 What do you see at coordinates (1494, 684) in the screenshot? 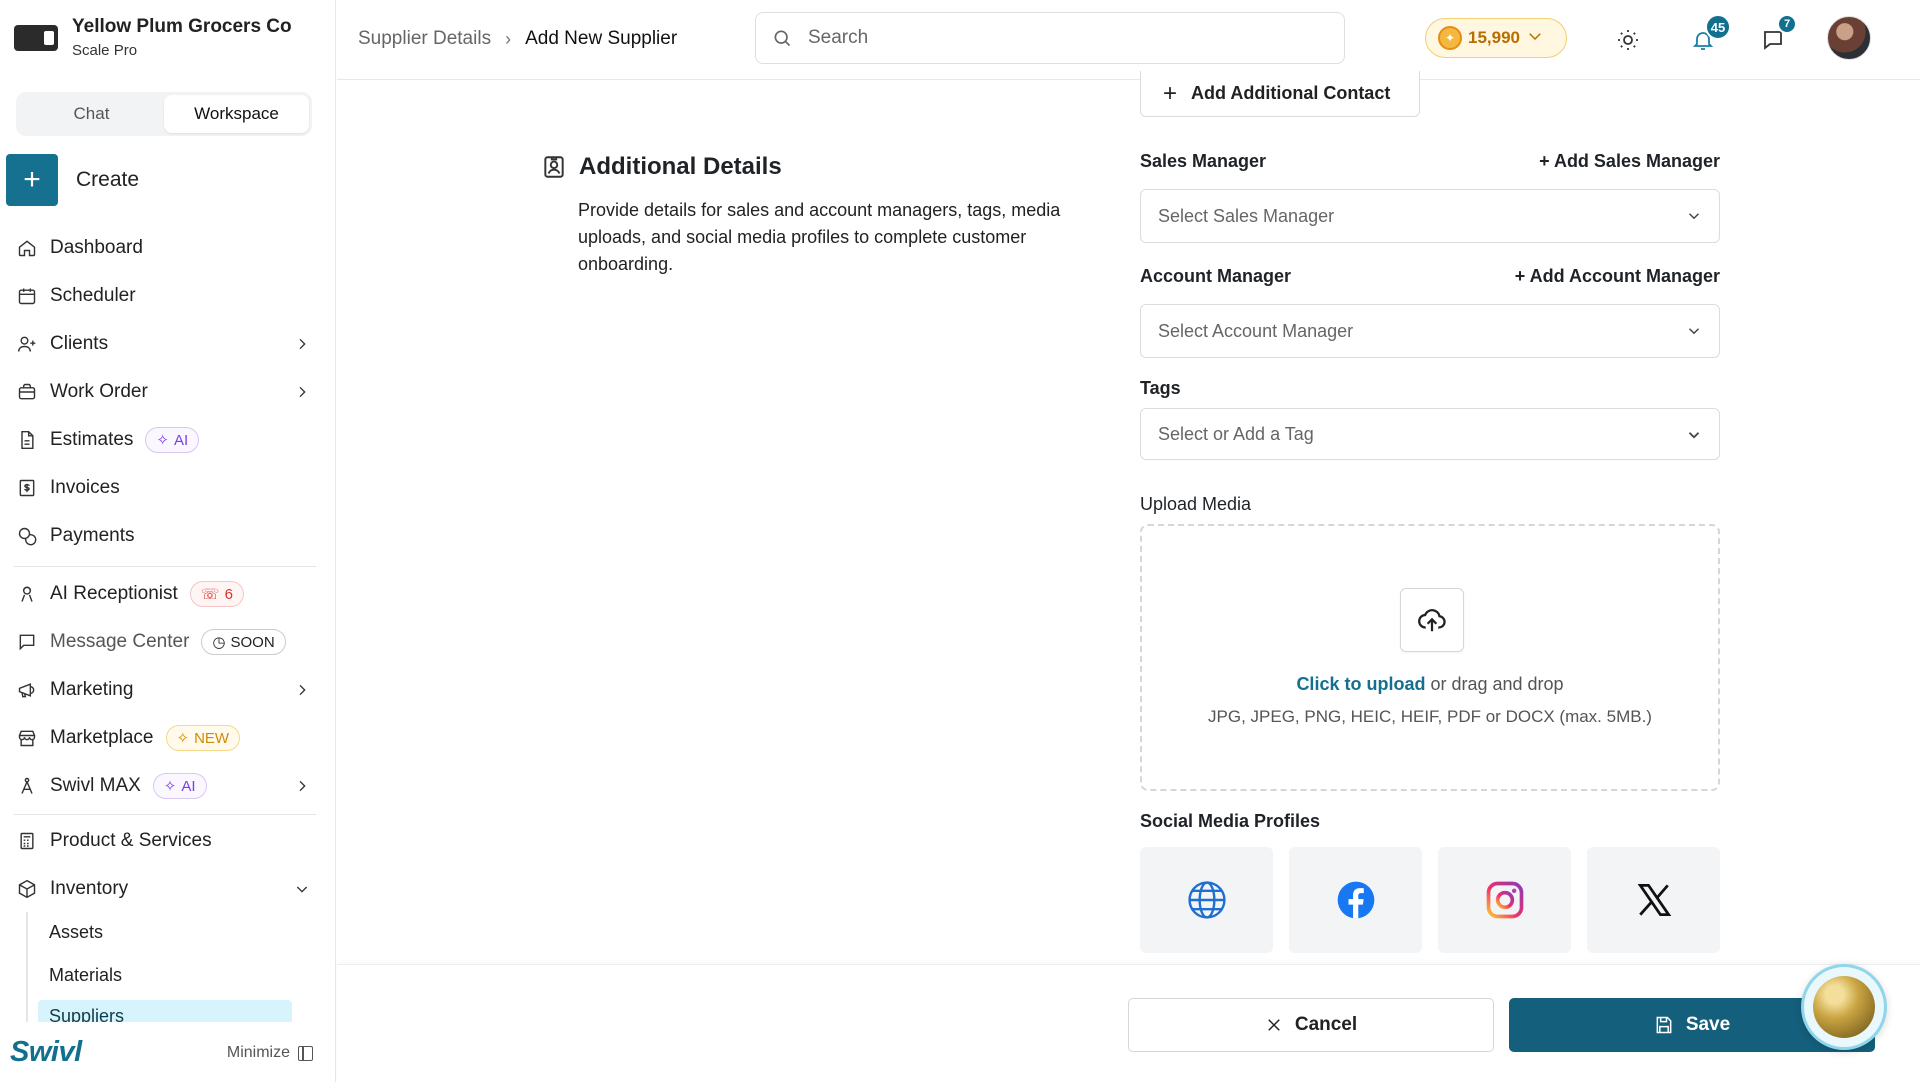
I see `upload-rest-text: or drag and drop` at bounding box center [1494, 684].